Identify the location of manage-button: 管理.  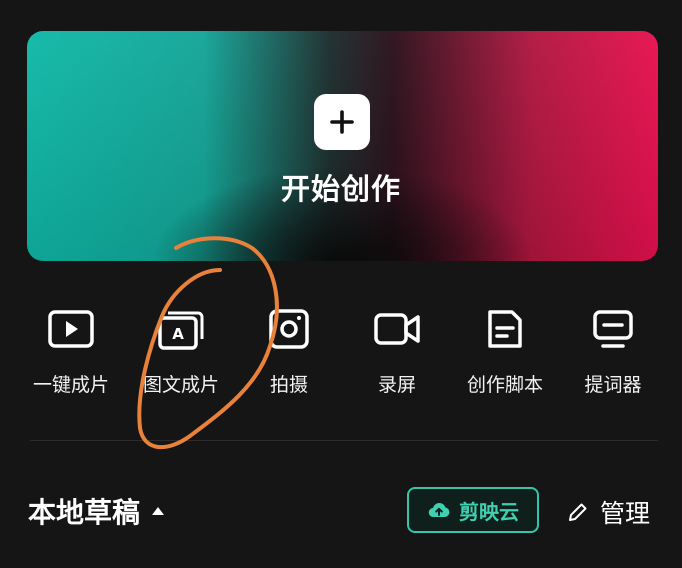
(608, 512).